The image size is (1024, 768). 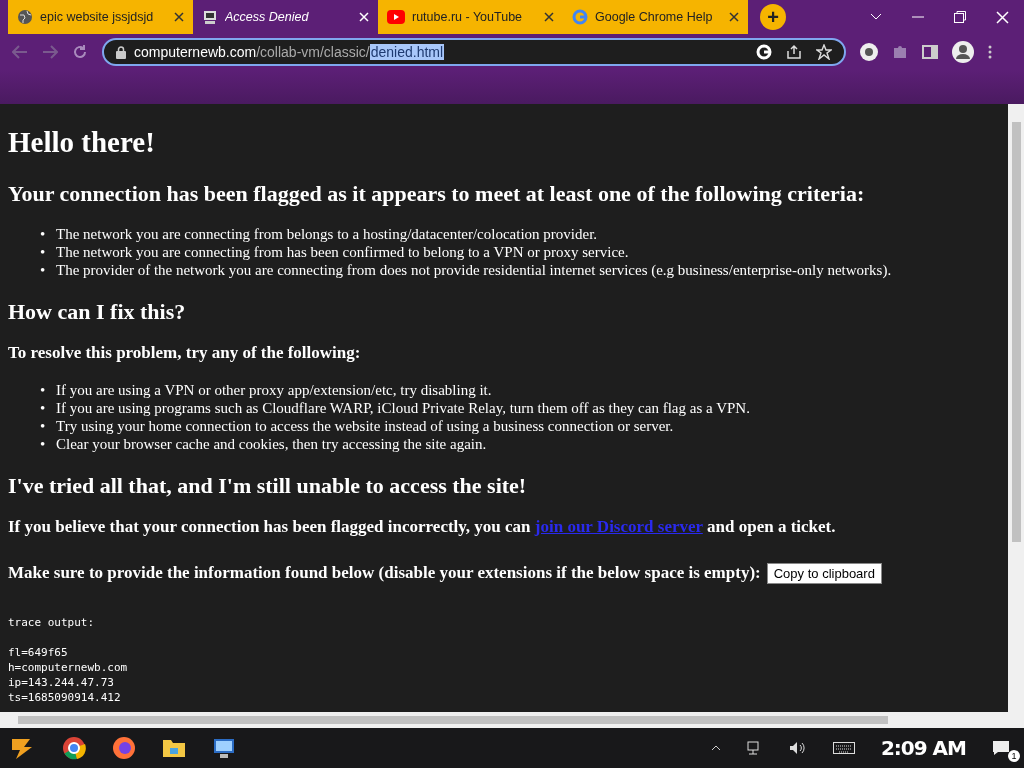 I want to click on fix-item: Clear your browser cache and cookies, then try accessing the site again., so click(x=271, y=444).